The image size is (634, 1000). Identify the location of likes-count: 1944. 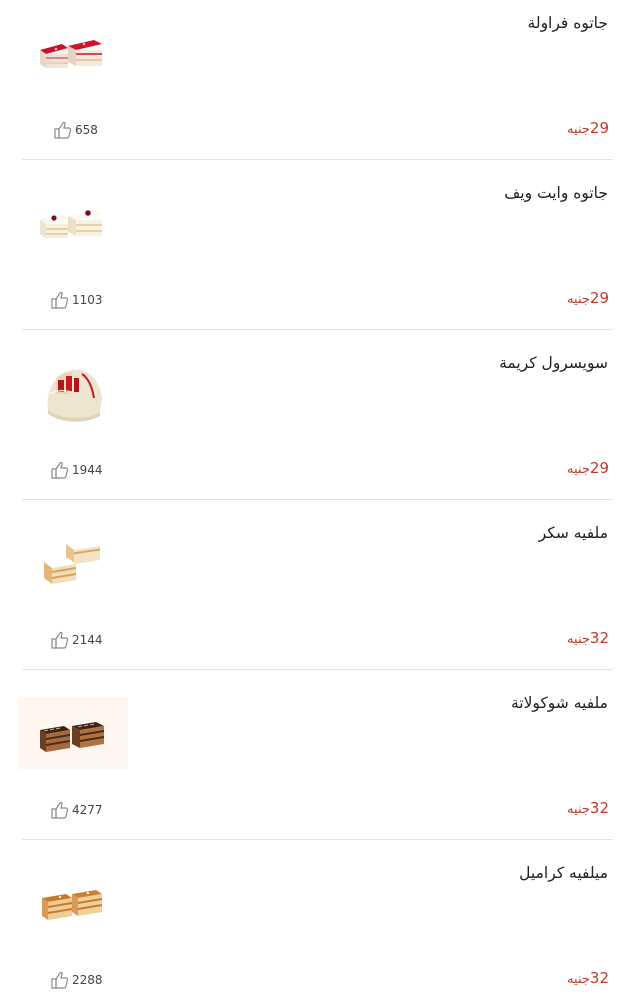
(87, 470).